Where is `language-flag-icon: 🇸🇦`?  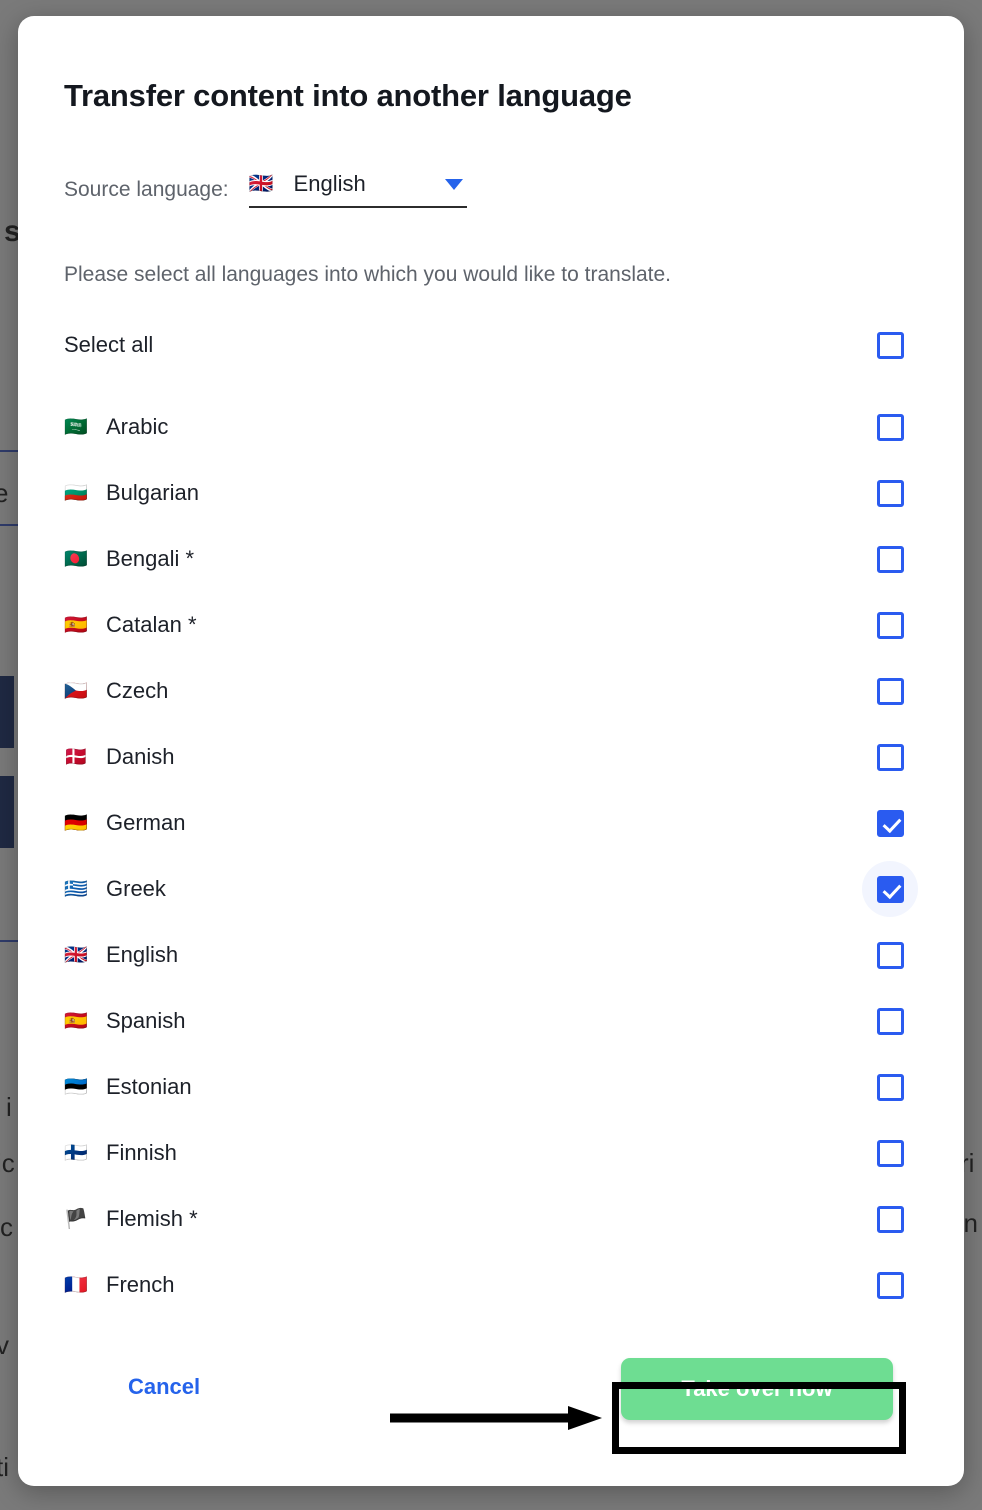
language-flag-icon: 🇸🇦 is located at coordinates (76, 427).